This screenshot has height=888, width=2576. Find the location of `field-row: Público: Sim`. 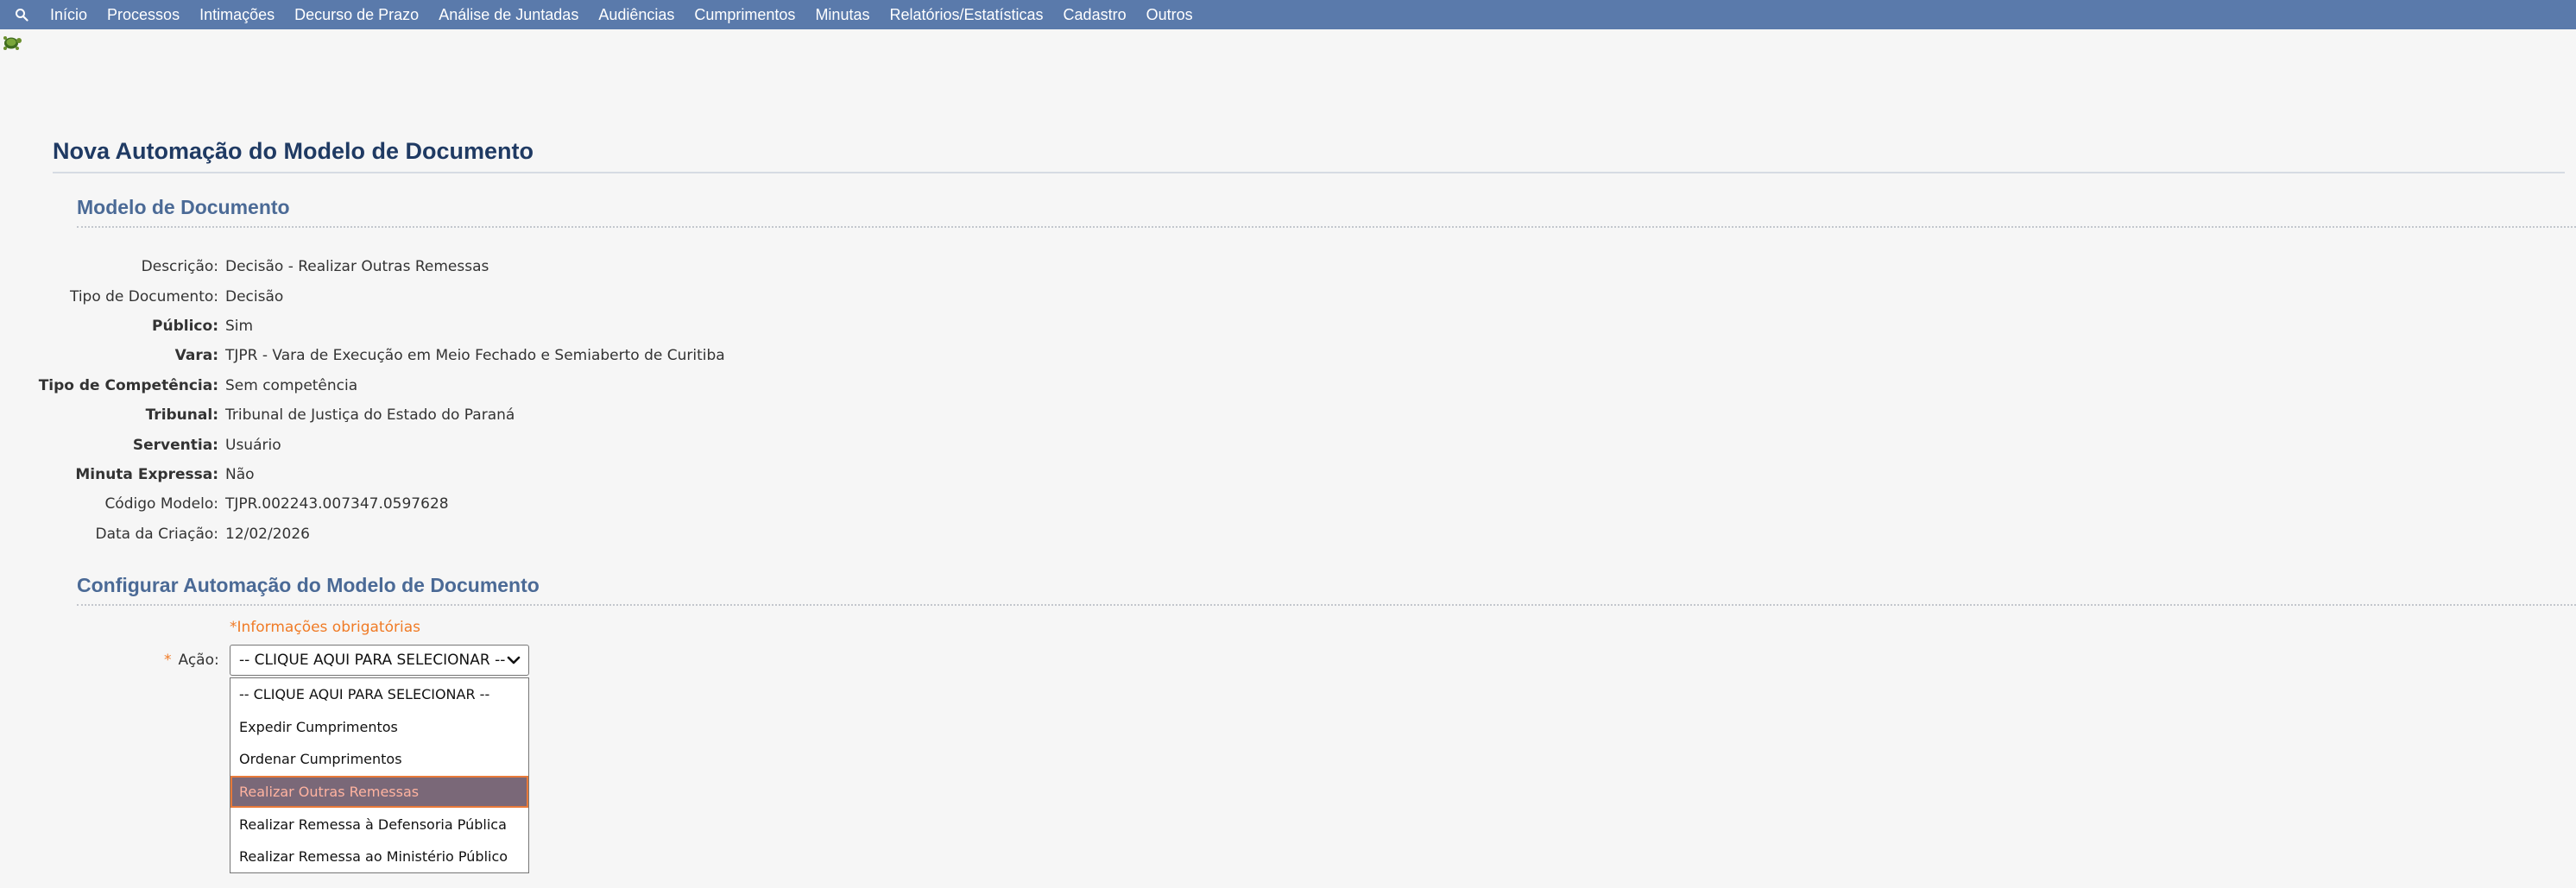

field-row: Público: Sim is located at coordinates (362, 326).